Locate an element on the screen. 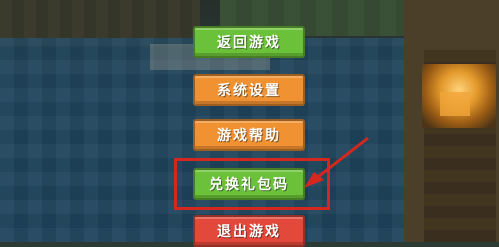  arrow-icon is located at coordinates (336, 162).